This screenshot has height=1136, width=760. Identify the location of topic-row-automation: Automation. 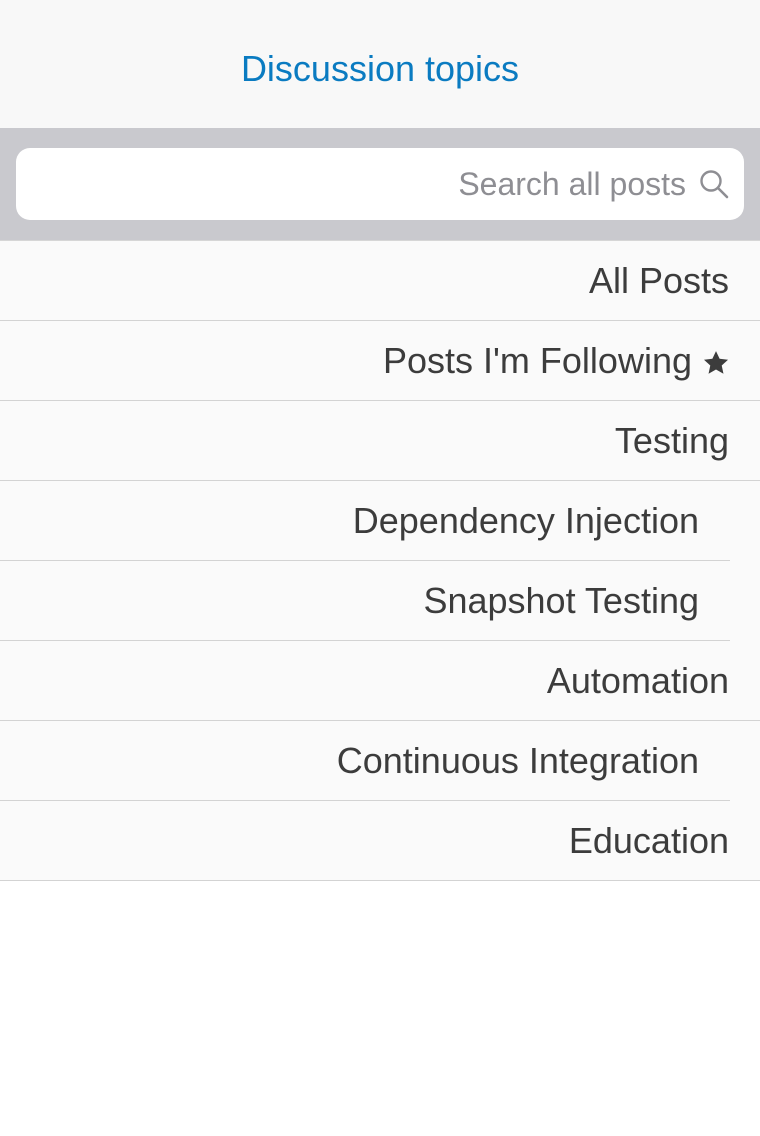
(380, 681).